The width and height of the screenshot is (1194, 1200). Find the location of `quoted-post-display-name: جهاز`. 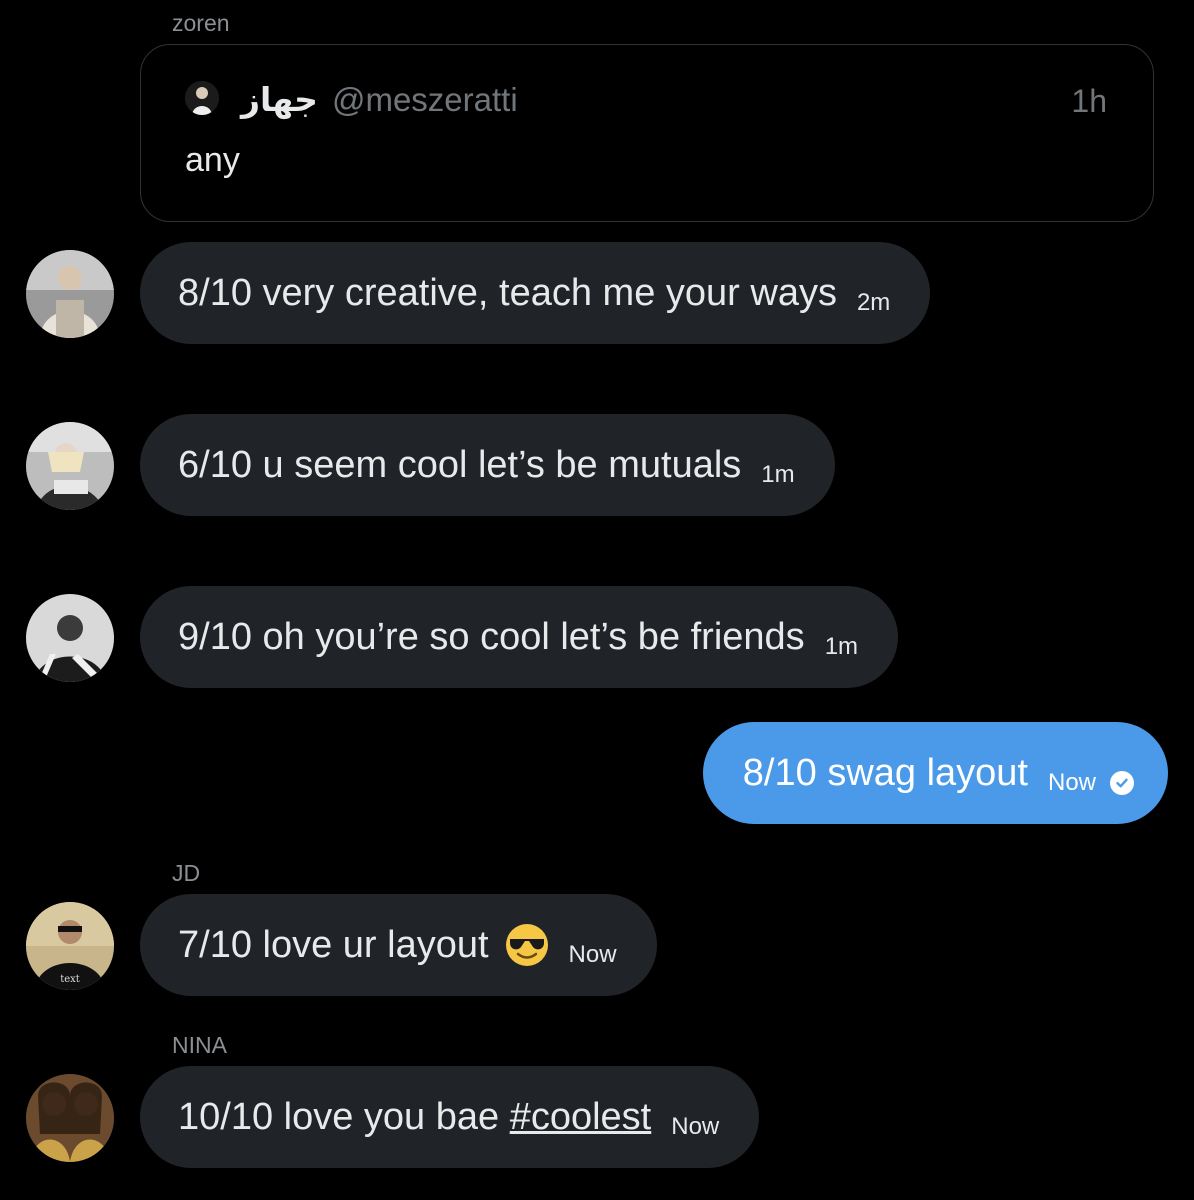

quoted-post-display-name: جهاز is located at coordinates (279, 99).